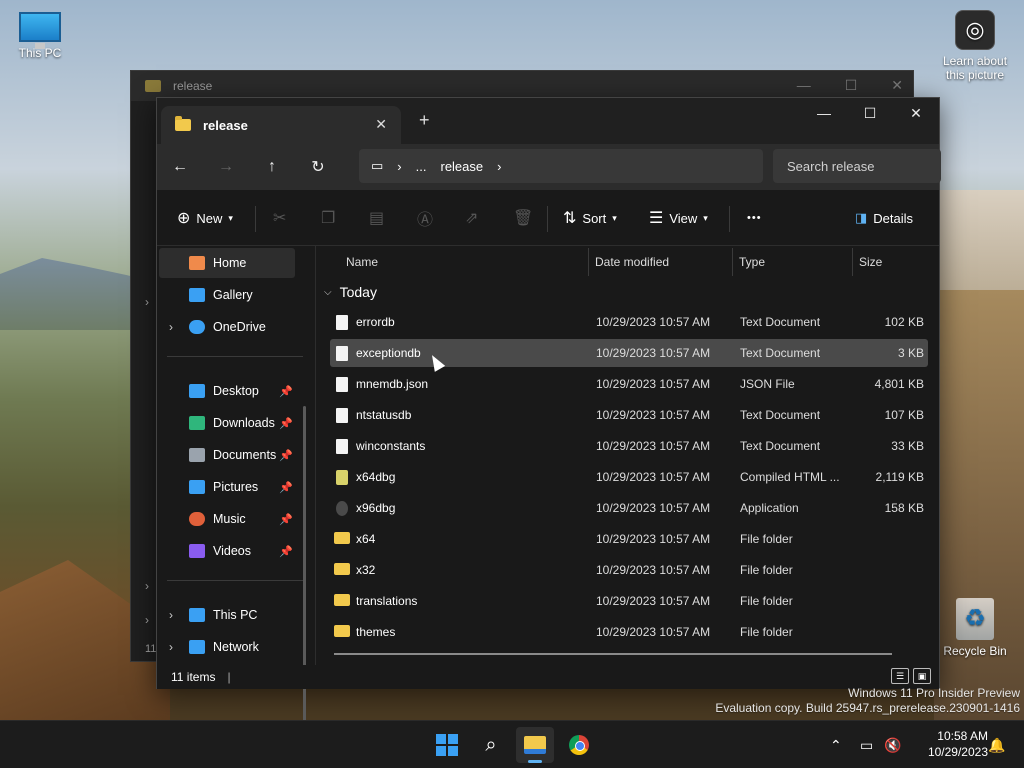  Describe the element at coordinates (754, 218) in the screenshot. I see `more-options-button: •••` at that location.